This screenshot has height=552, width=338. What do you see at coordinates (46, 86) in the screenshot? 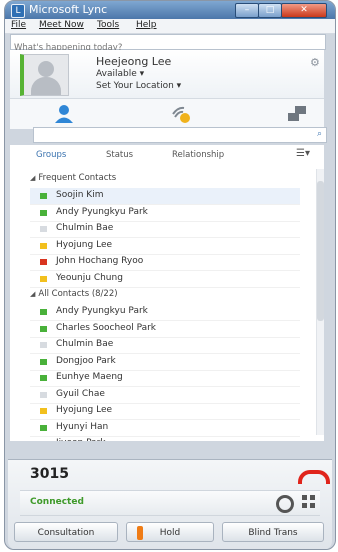
I see `avatar-body-shape` at bounding box center [46, 86].